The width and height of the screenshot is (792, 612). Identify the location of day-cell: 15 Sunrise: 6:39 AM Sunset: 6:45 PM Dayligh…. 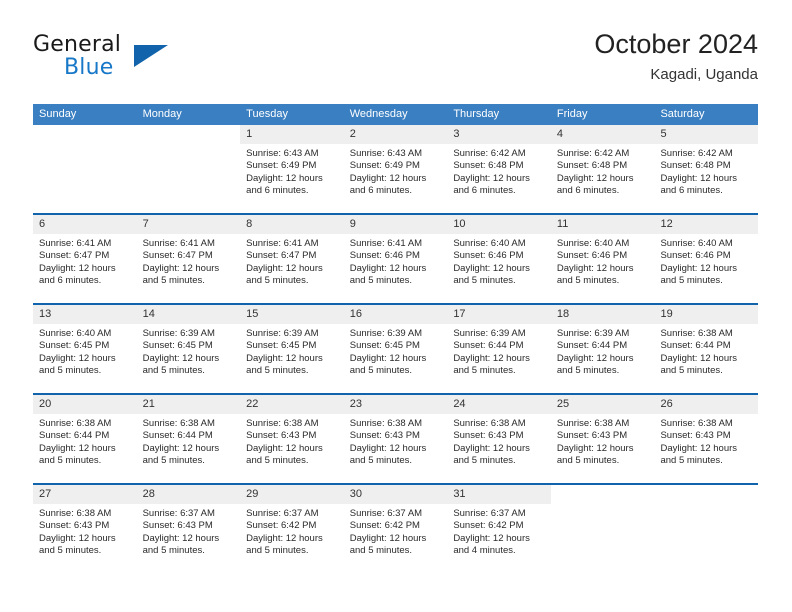
(292, 349).